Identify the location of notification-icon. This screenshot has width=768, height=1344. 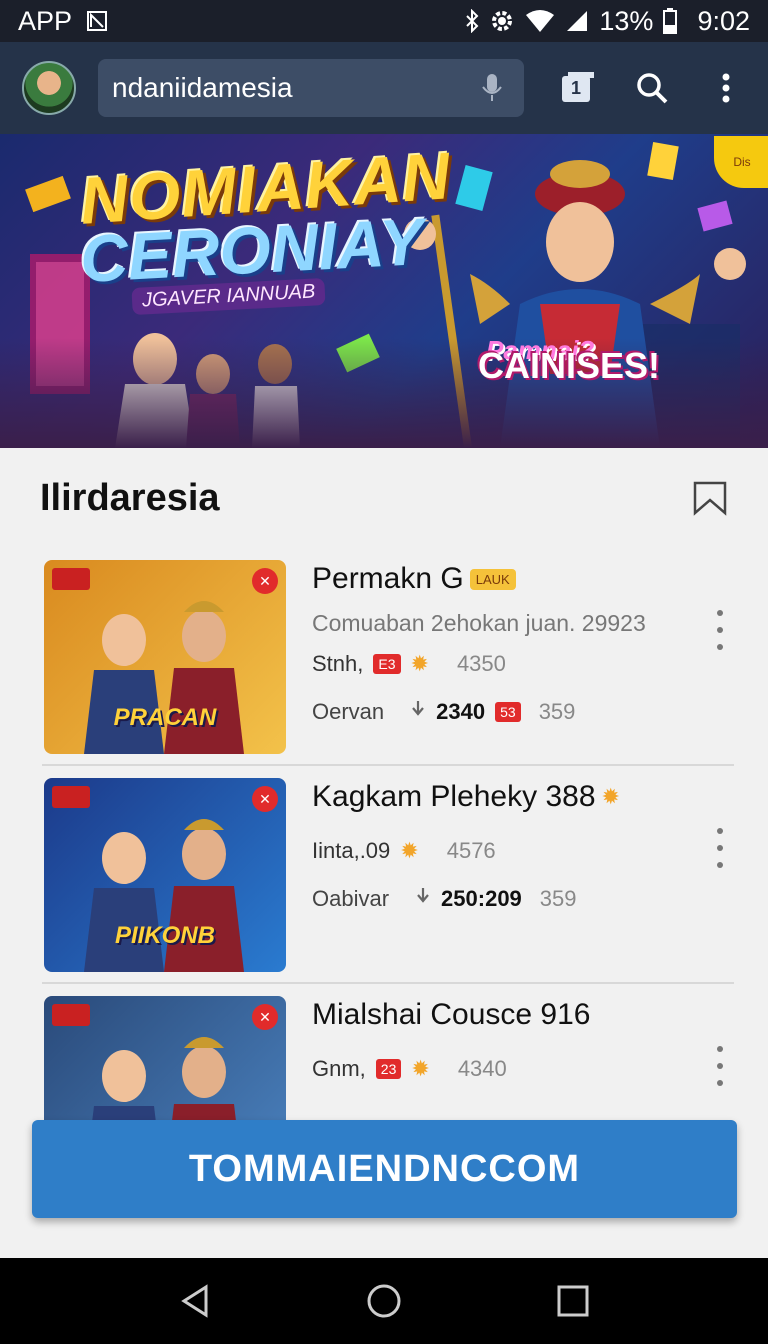
(97, 21).